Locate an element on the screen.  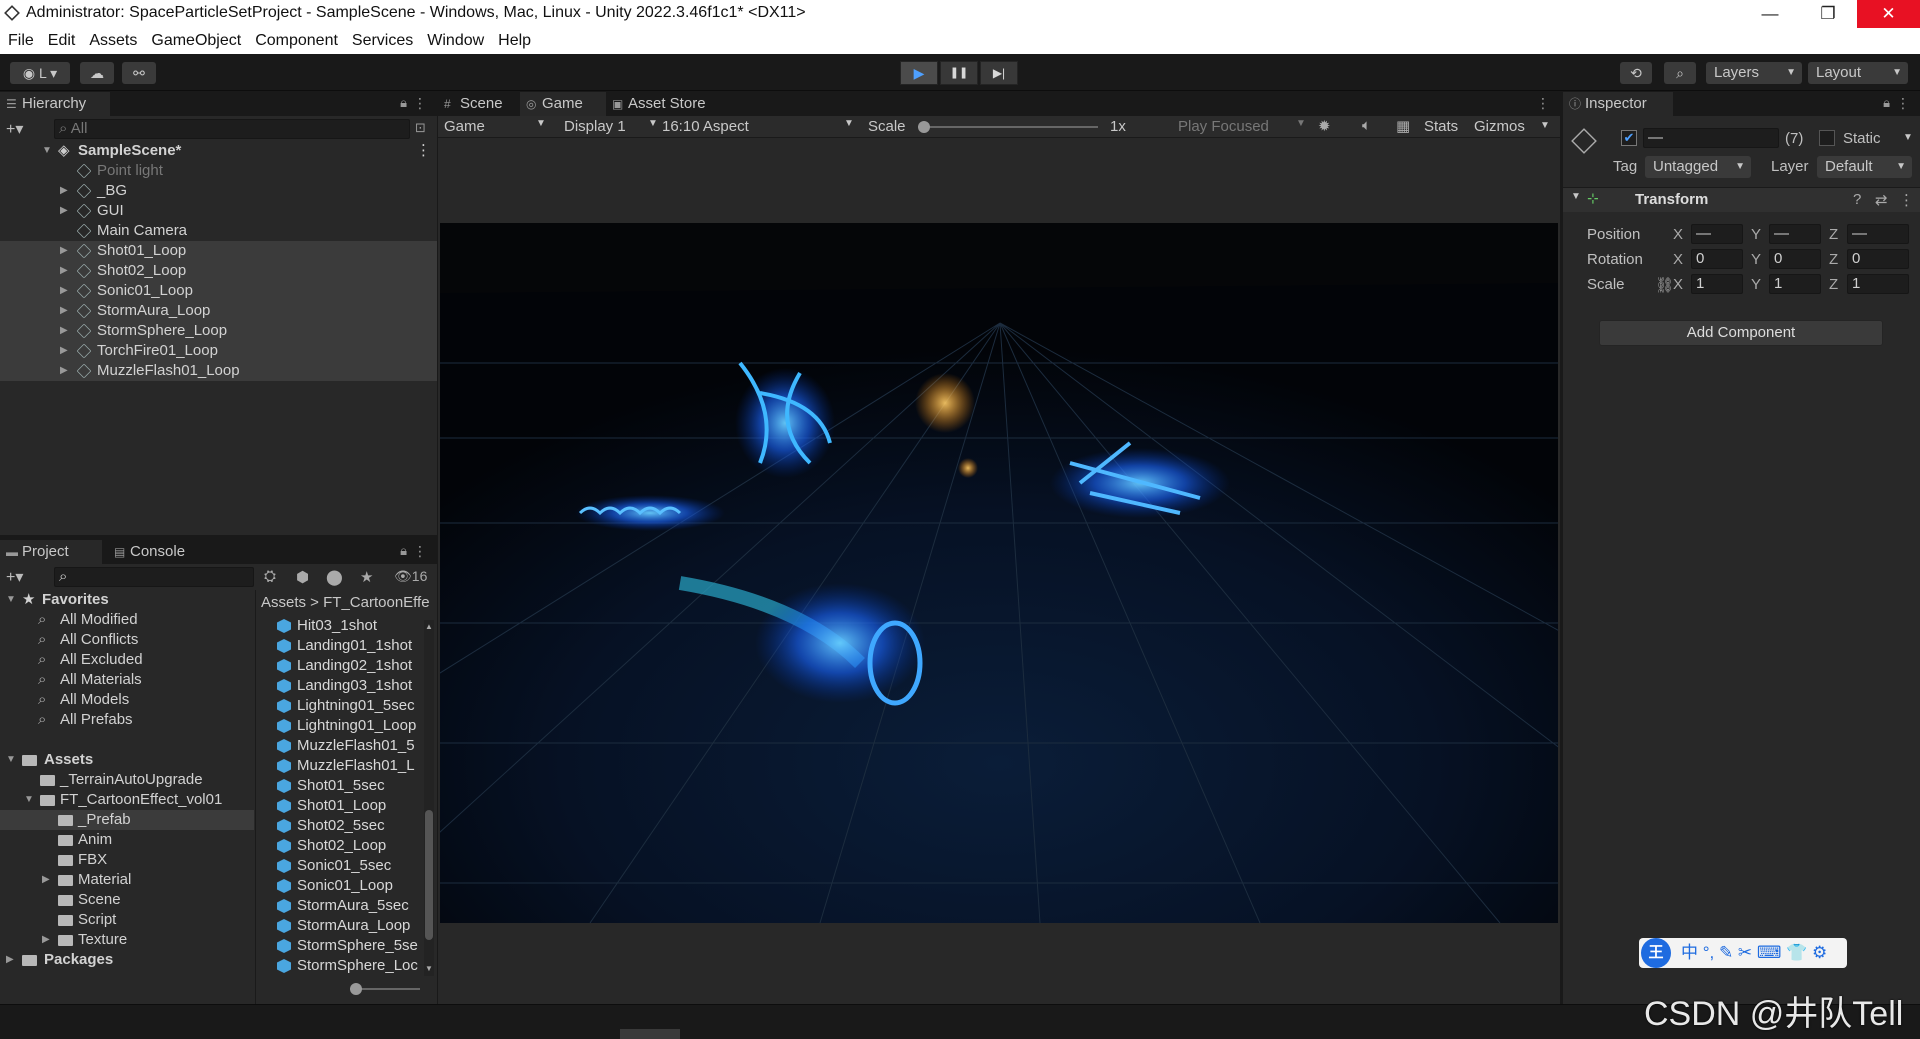
tag-dropdown: Untagged ▼ is located at coordinates (1698, 167).